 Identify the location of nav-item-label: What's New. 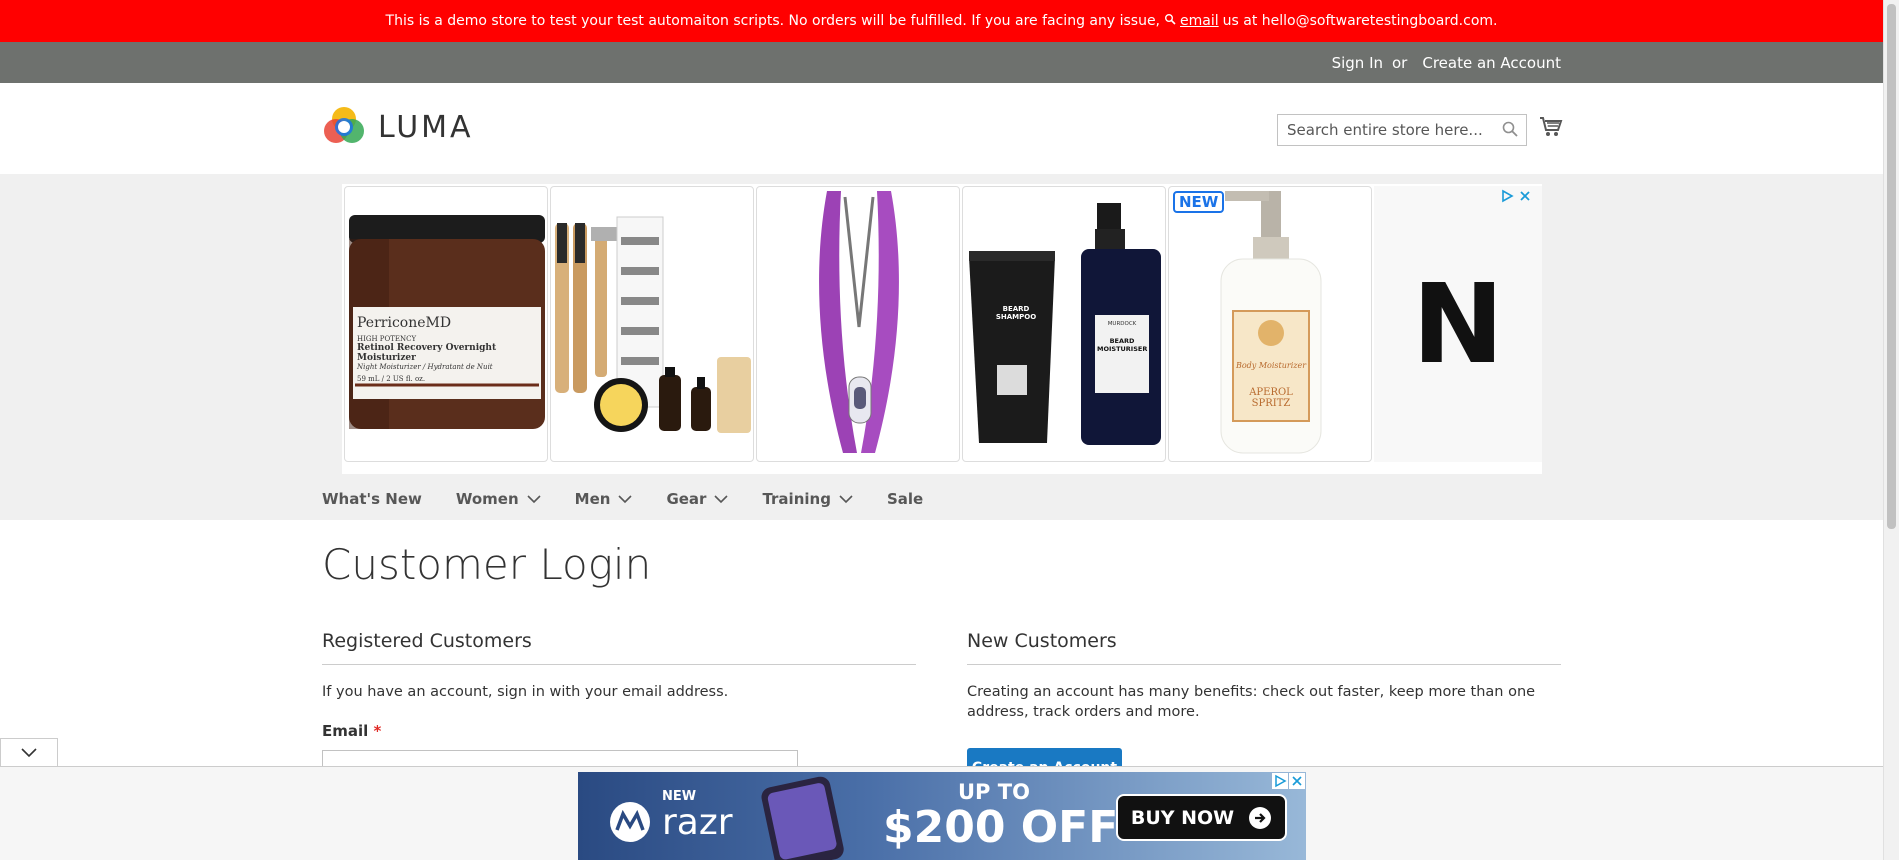
(372, 499).